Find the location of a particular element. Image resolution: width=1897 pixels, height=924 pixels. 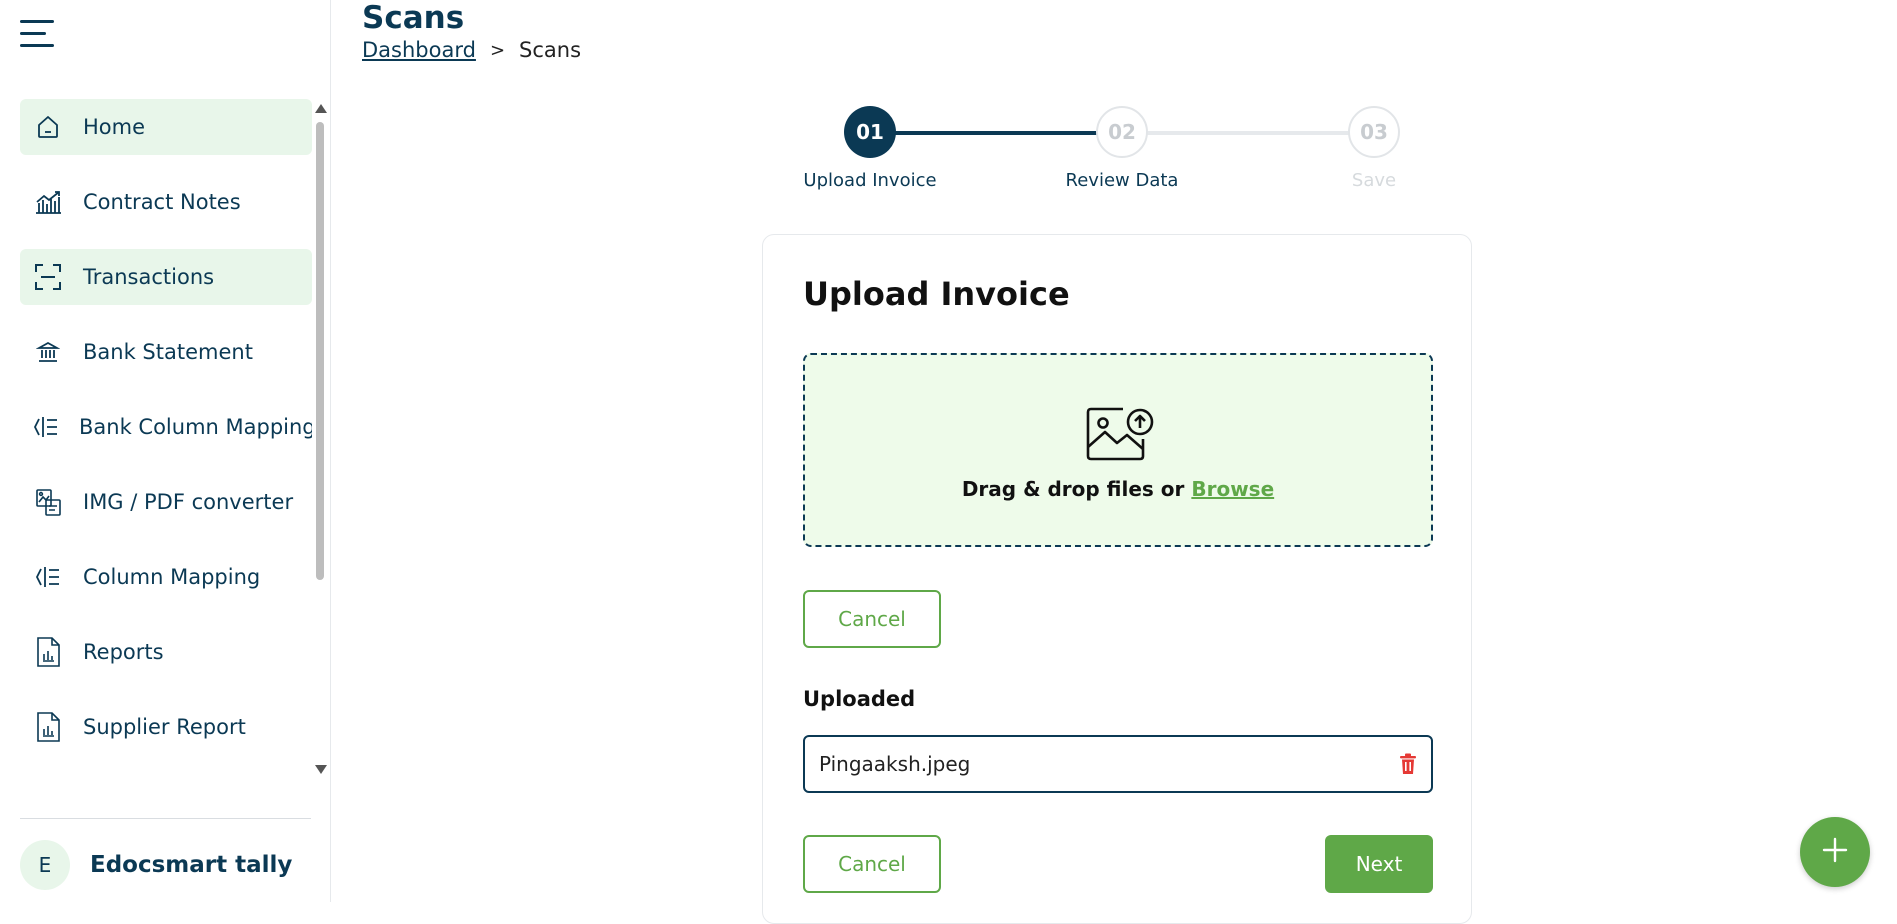

step-connector-pending is located at coordinates (1255, 133).